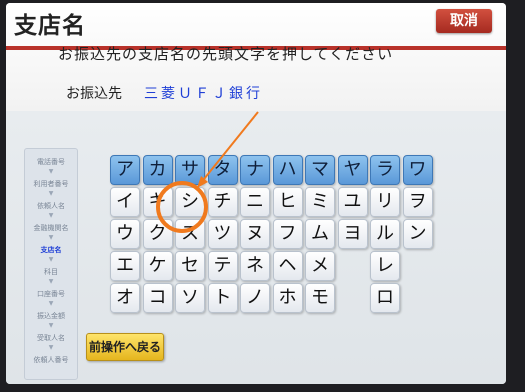 The height and width of the screenshot is (392, 525). Describe the element at coordinates (229, 148) in the screenshot. I see `pointer-arrow` at that location.